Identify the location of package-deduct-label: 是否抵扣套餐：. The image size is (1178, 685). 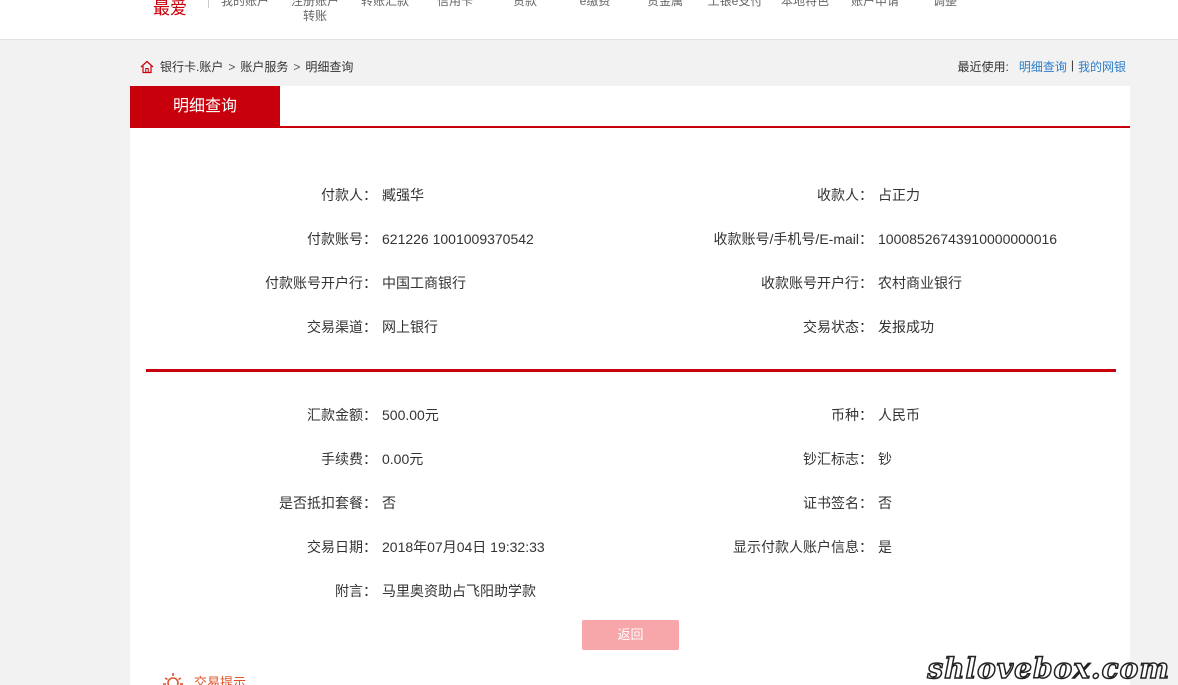
(328, 503).